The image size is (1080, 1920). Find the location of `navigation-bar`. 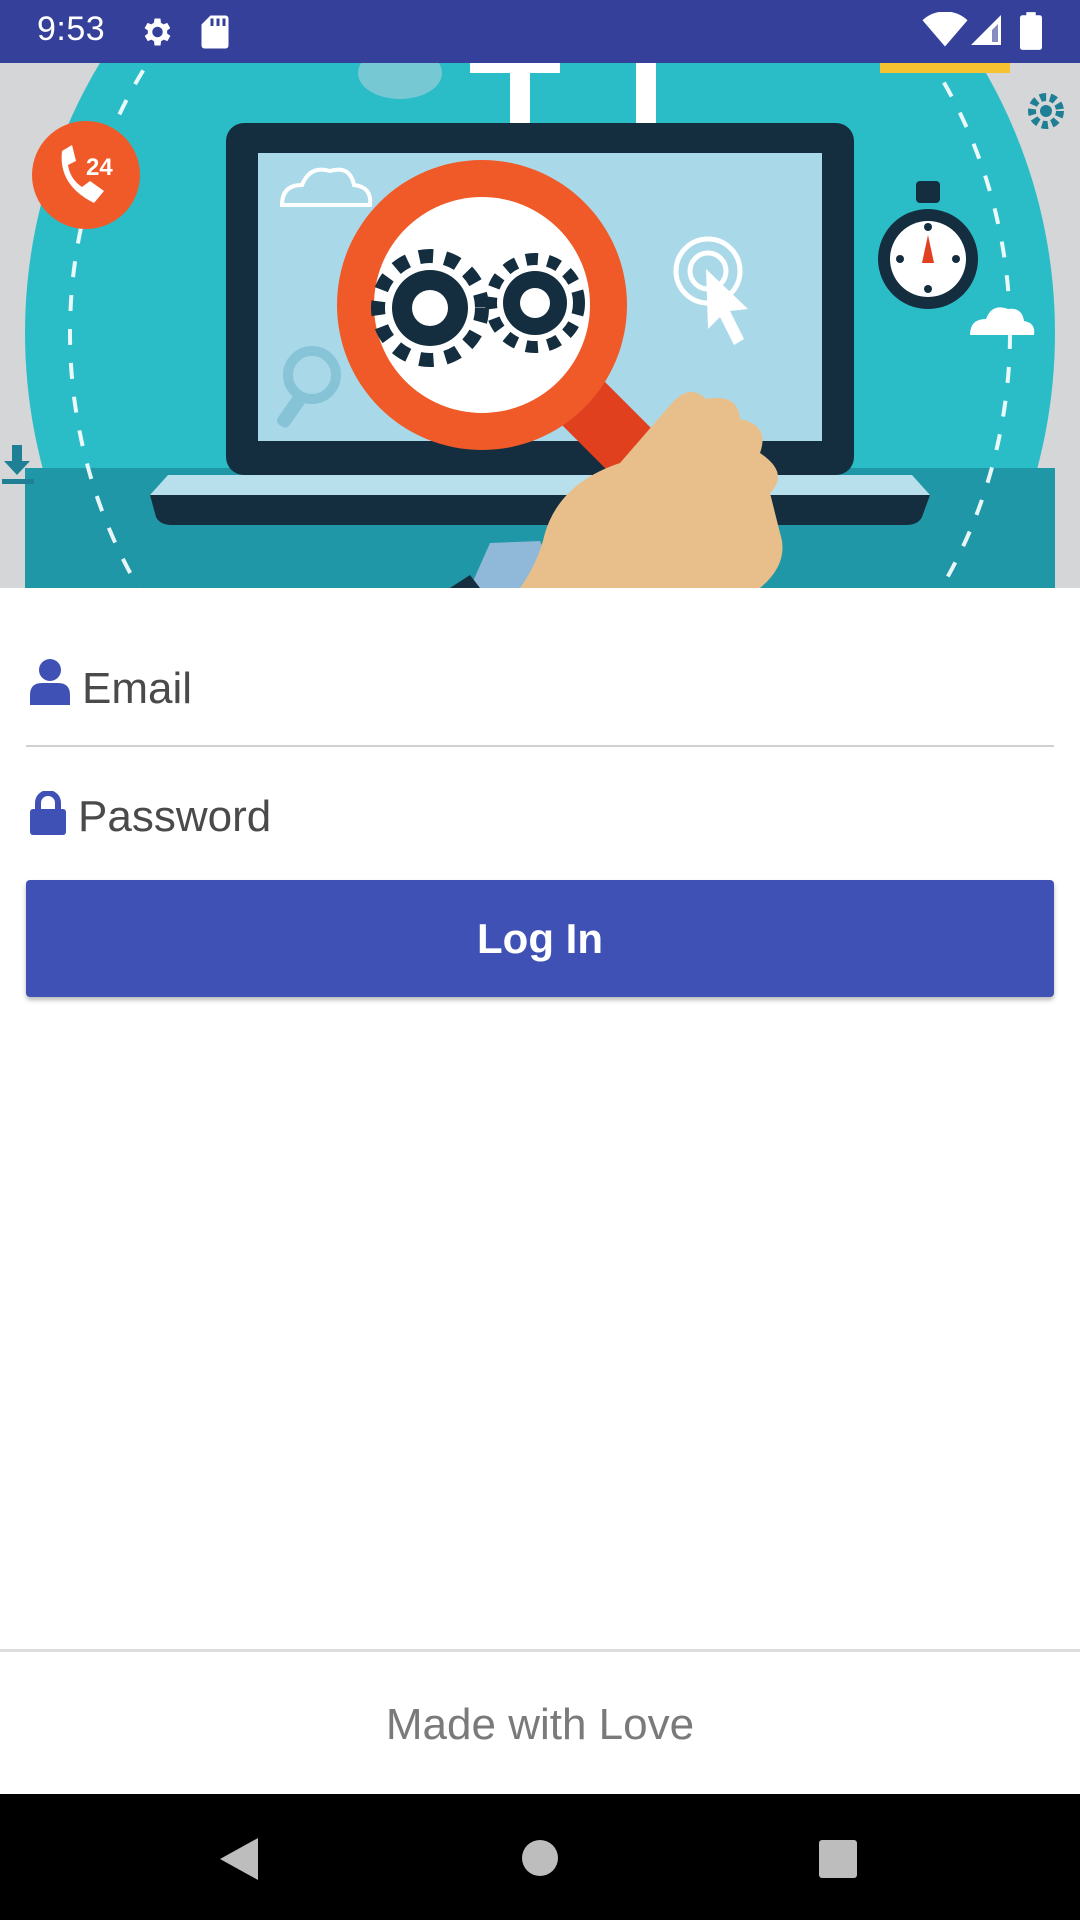

navigation-bar is located at coordinates (540, 1857).